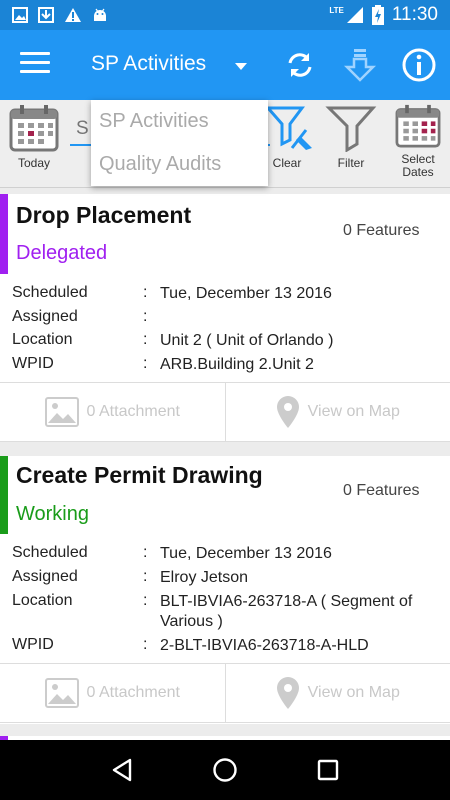 The width and height of the screenshot is (450, 800). I want to click on select-dates-label: Select Dates, so click(418, 165).